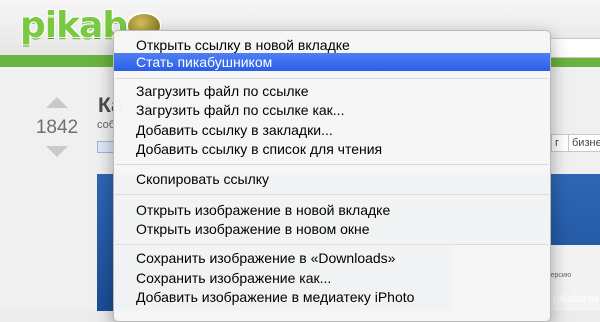 The image size is (600, 322). I want to click on menu-item-label: Добавить изображение в медиатеку iPhoto, so click(275, 297).